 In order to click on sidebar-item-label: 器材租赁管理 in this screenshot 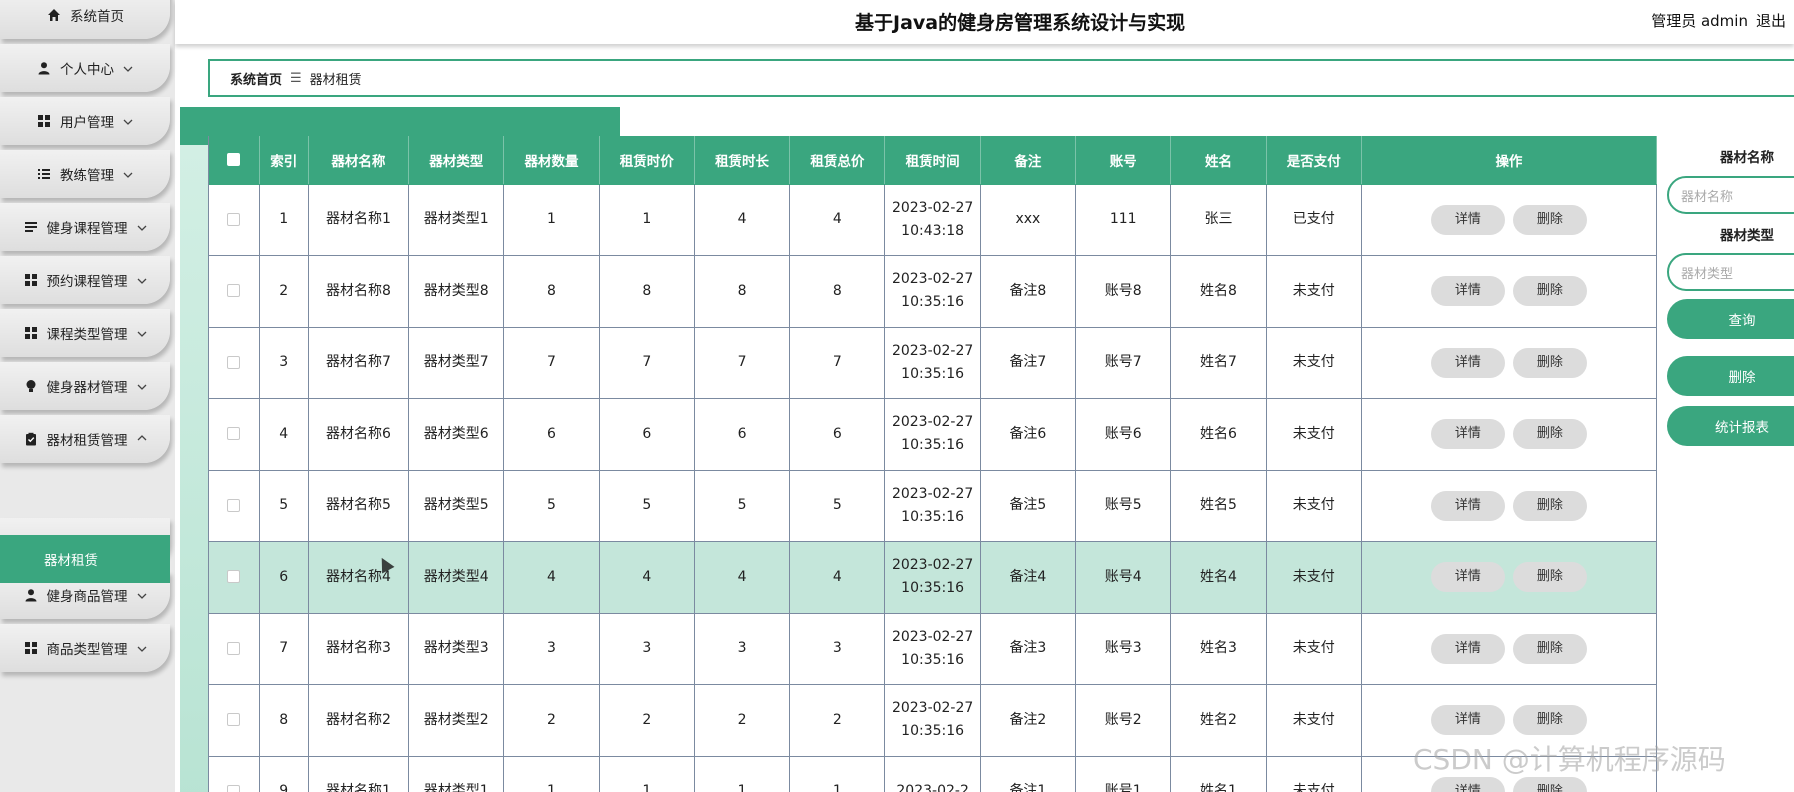, I will do `click(87, 441)`.